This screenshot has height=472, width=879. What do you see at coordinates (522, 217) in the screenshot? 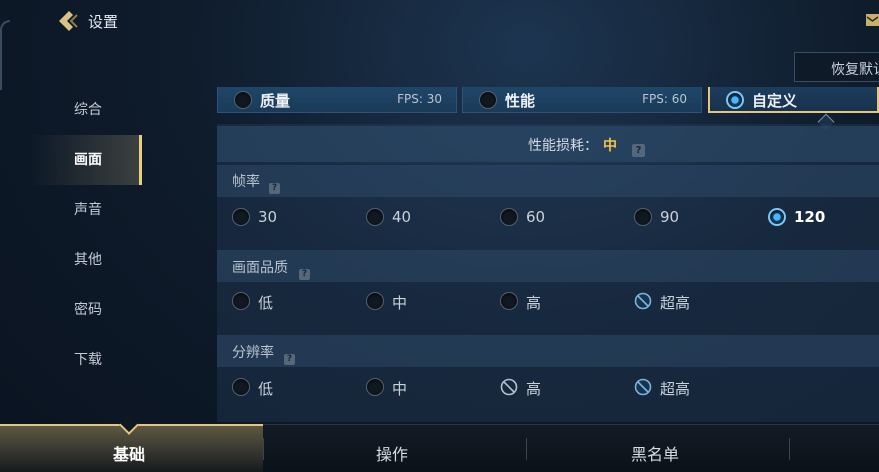
I see `option-fps-60: 60` at bounding box center [522, 217].